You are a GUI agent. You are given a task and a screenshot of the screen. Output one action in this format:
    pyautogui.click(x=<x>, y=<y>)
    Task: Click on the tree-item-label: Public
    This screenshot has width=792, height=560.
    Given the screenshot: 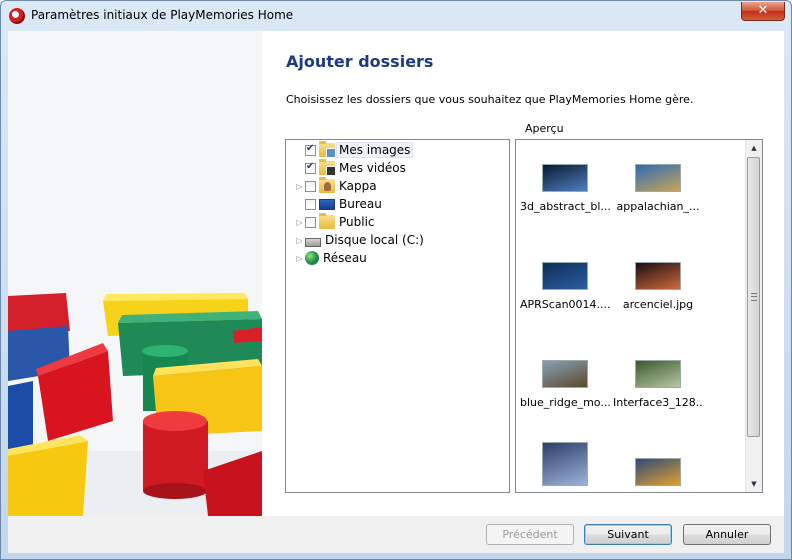 What is the action you would take?
    pyautogui.click(x=357, y=222)
    